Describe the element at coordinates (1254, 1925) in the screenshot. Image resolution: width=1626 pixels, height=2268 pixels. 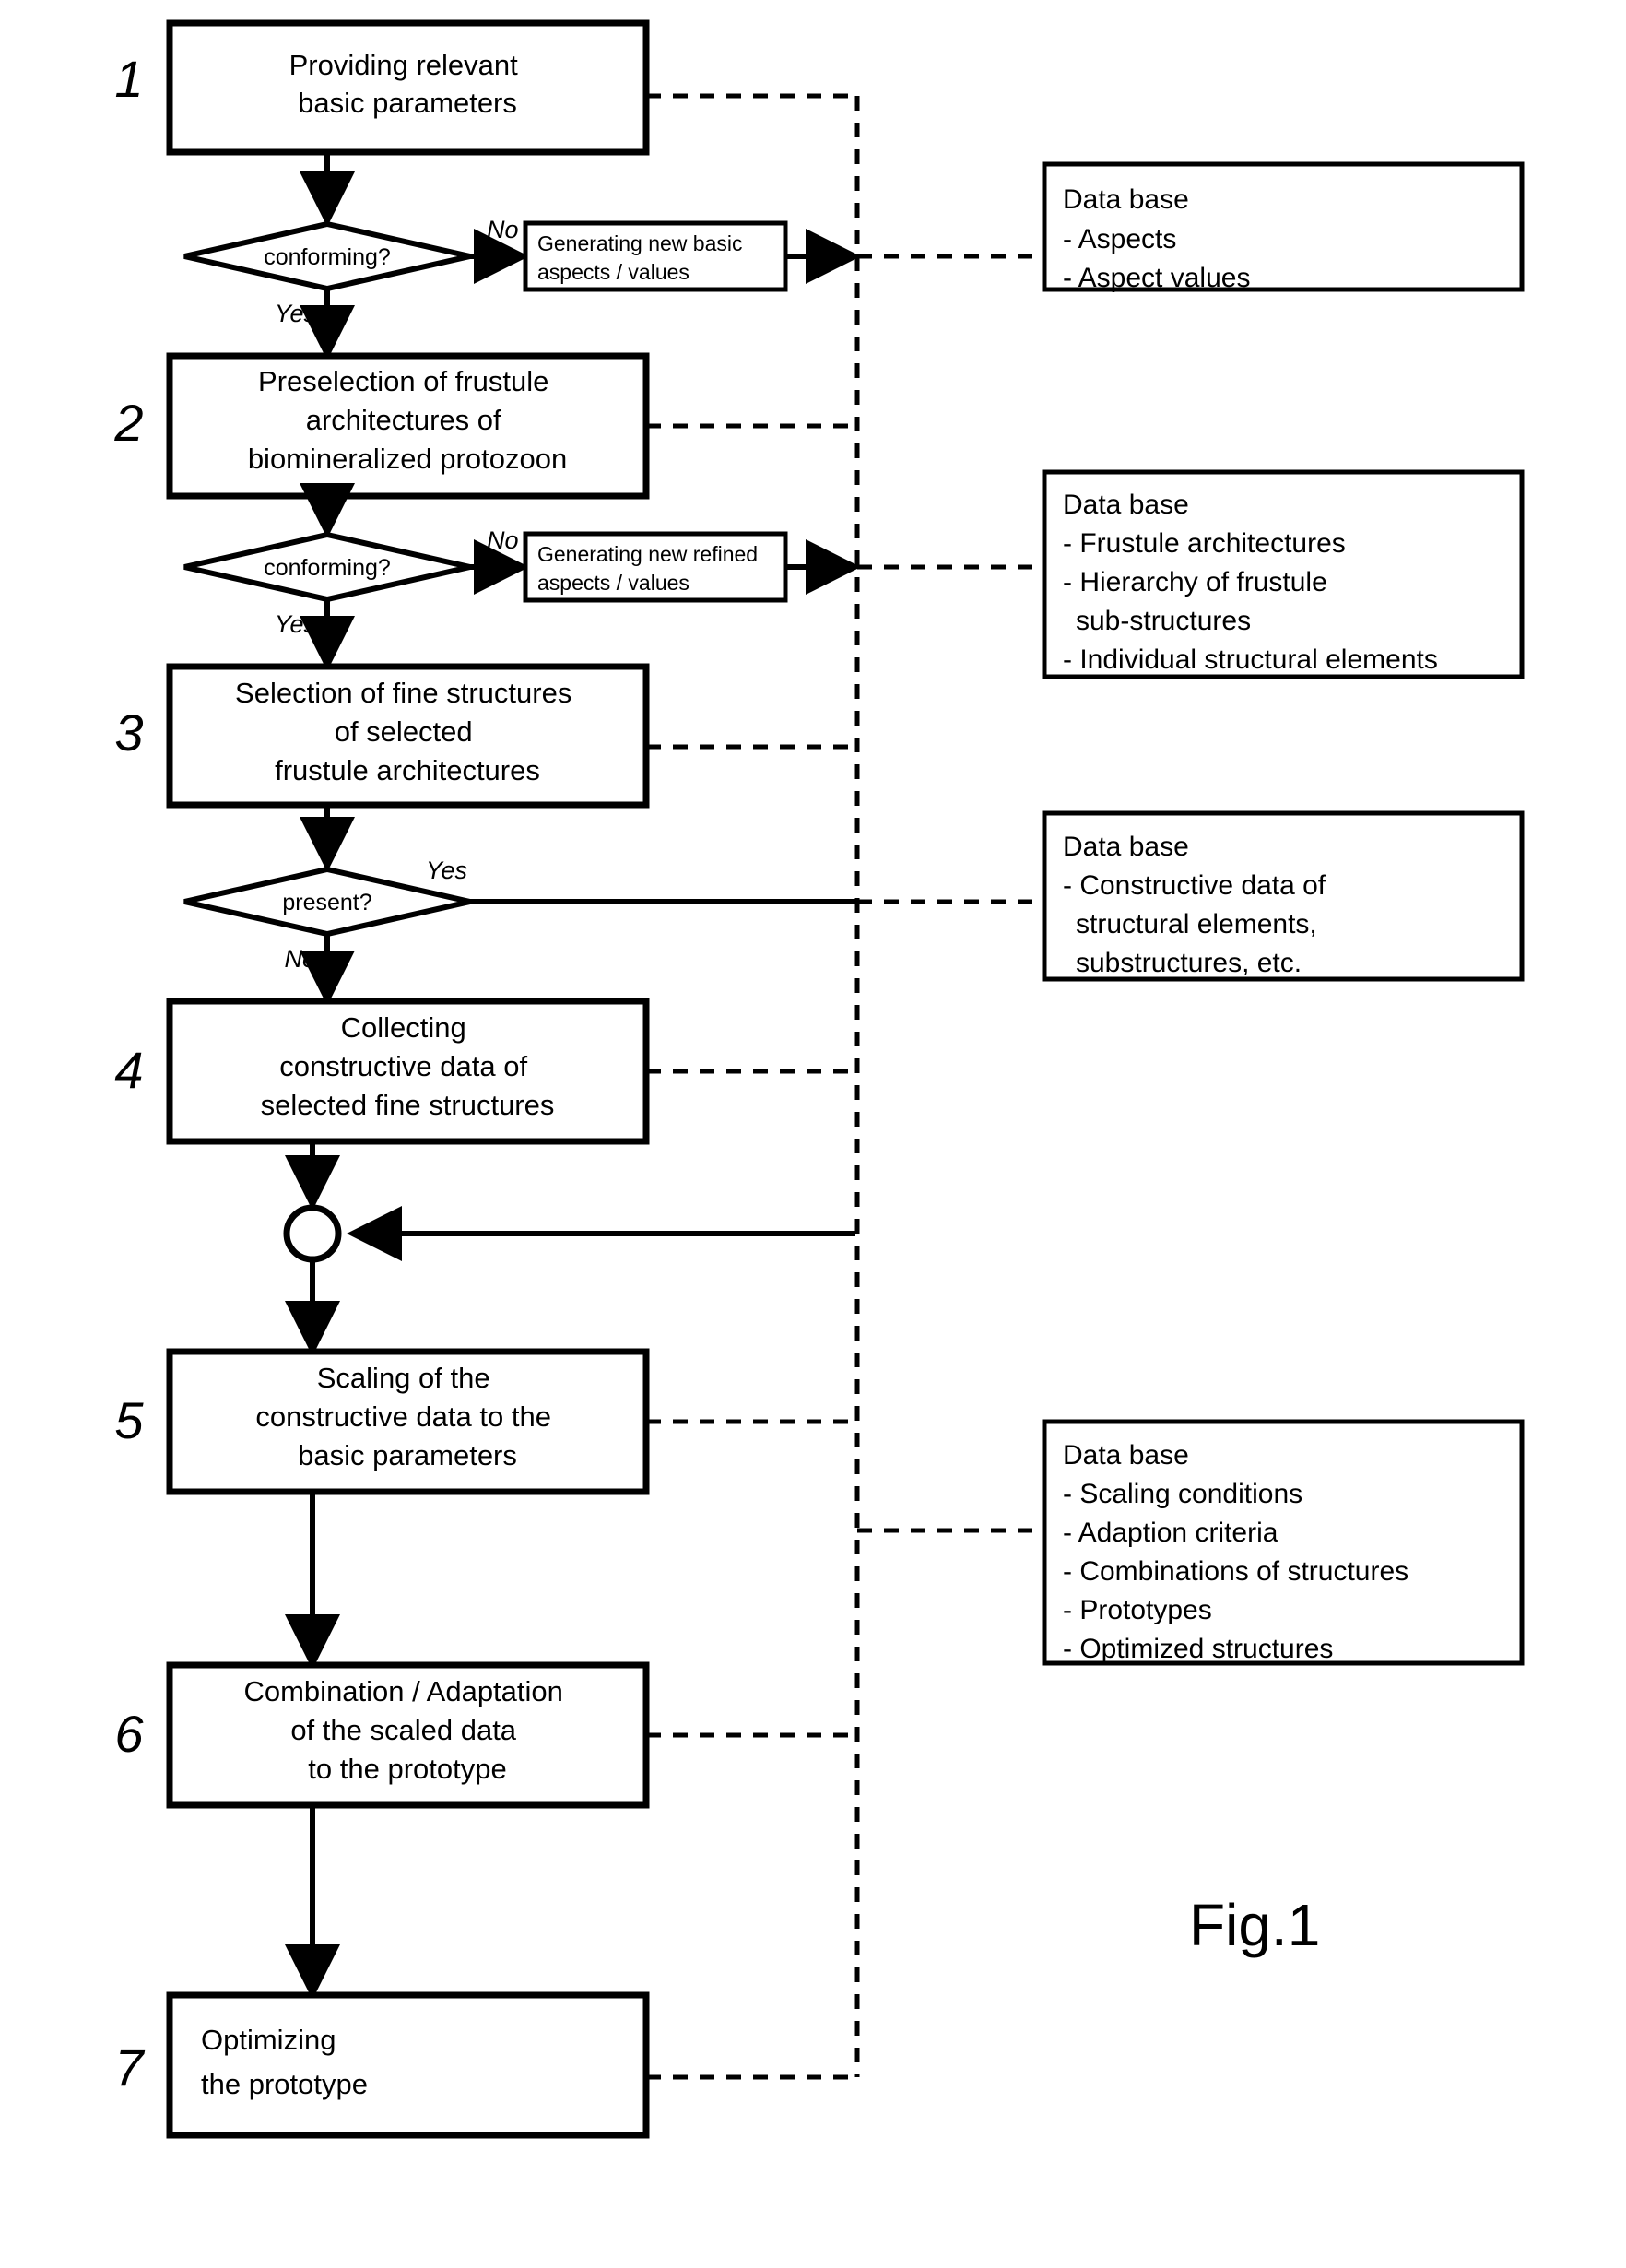
I see `figure-label: Fig.1` at that location.